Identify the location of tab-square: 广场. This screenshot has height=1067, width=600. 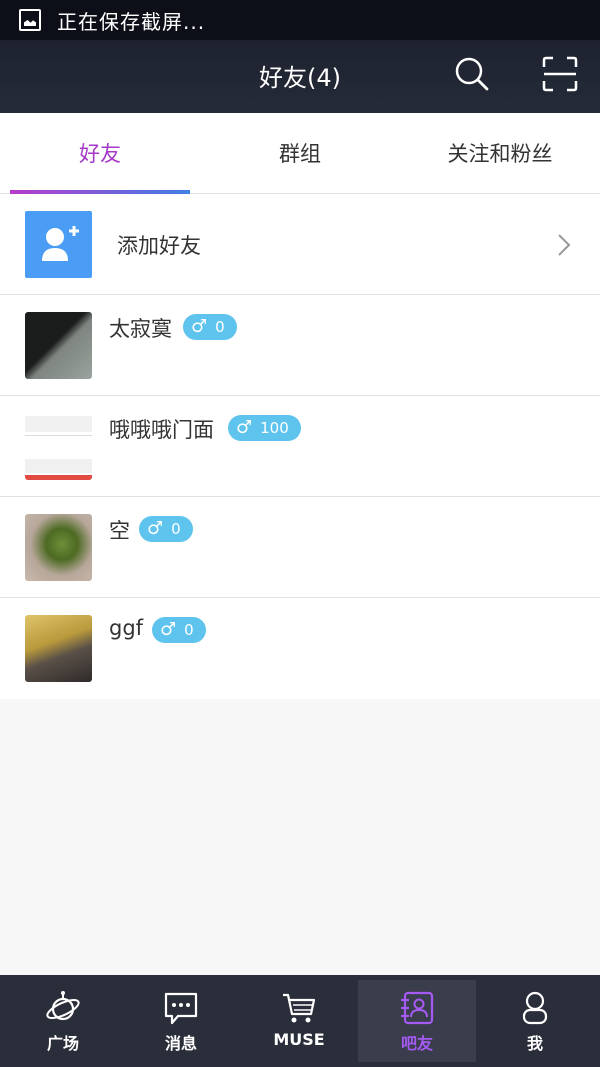
(63, 1021).